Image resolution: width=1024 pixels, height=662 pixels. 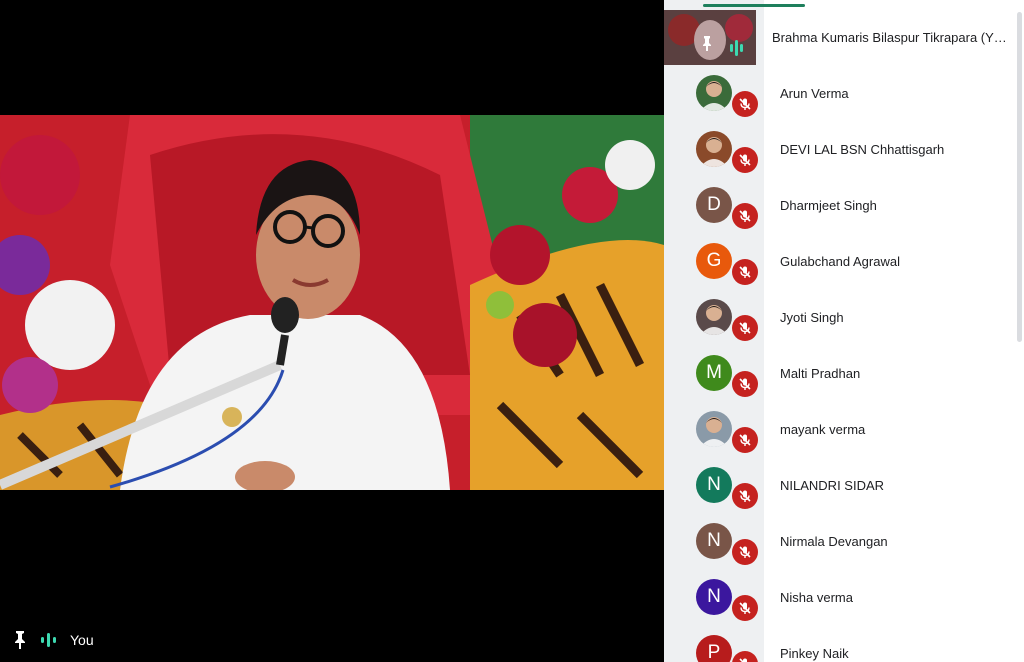 What do you see at coordinates (1019, 177) in the screenshot?
I see `participants-scrollbar` at bounding box center [1019, 177].